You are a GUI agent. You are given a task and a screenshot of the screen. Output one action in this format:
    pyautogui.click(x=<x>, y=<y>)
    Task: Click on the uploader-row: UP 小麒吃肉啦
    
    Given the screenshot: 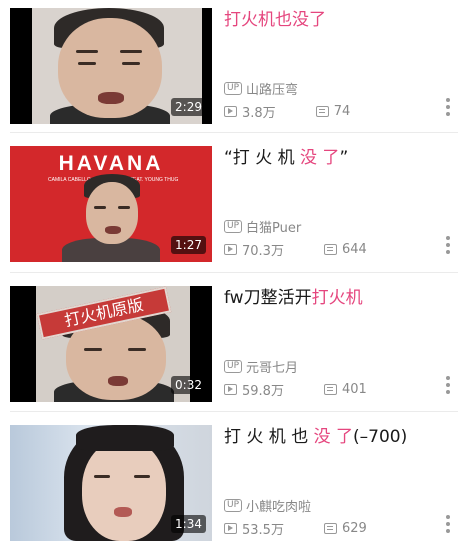 What is the action you would take?
    pyautogui.click(x=267, y=505)
    